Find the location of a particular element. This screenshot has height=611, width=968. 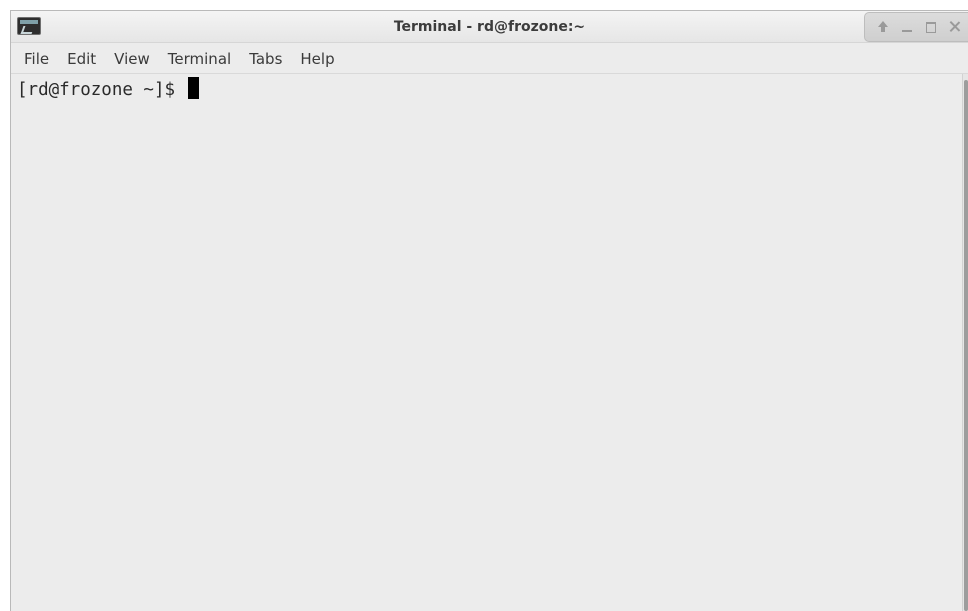

vertical-scrollbar is located at coordinates (965, 342).